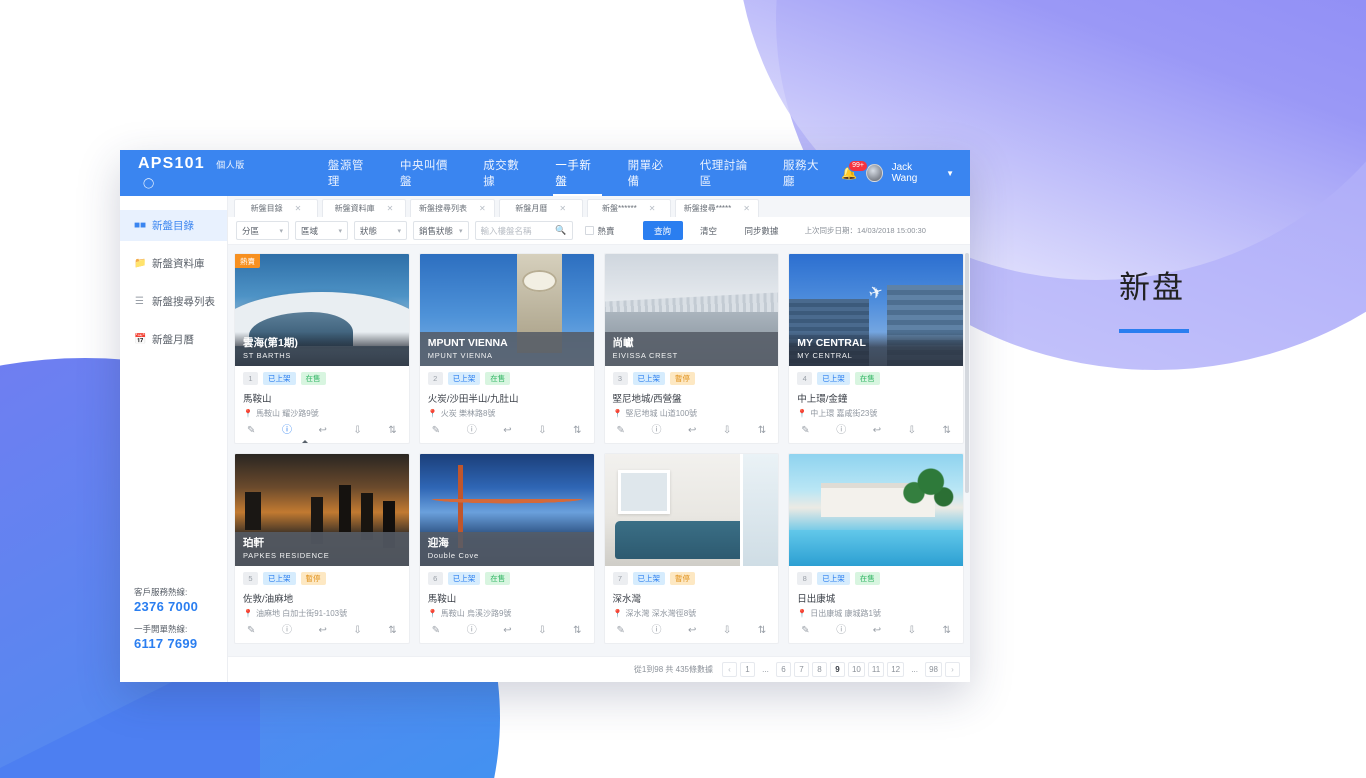 This screenshot has width=1366, height=778. Describe the element at coordinates (518, 230) in the screenshot. I see `search-input` at that location.